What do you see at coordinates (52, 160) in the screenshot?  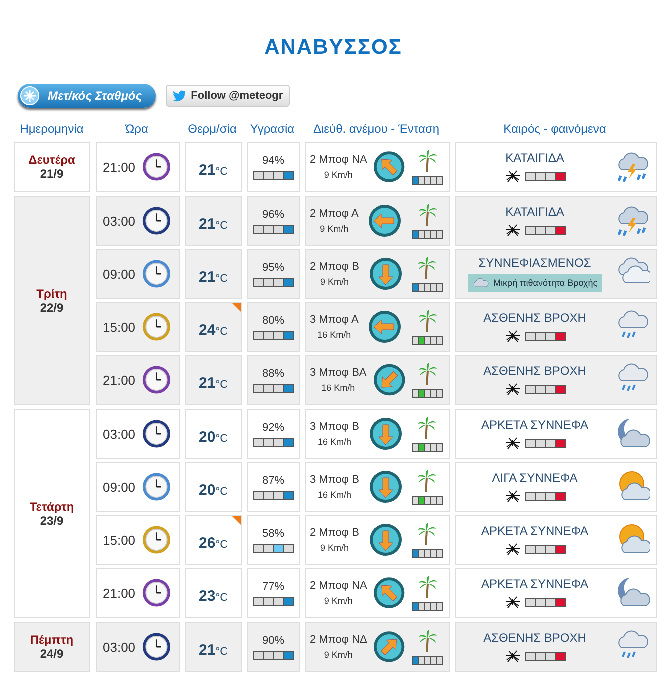 I see `day-name: Δευτέρα` at bounding box center [52, 160].